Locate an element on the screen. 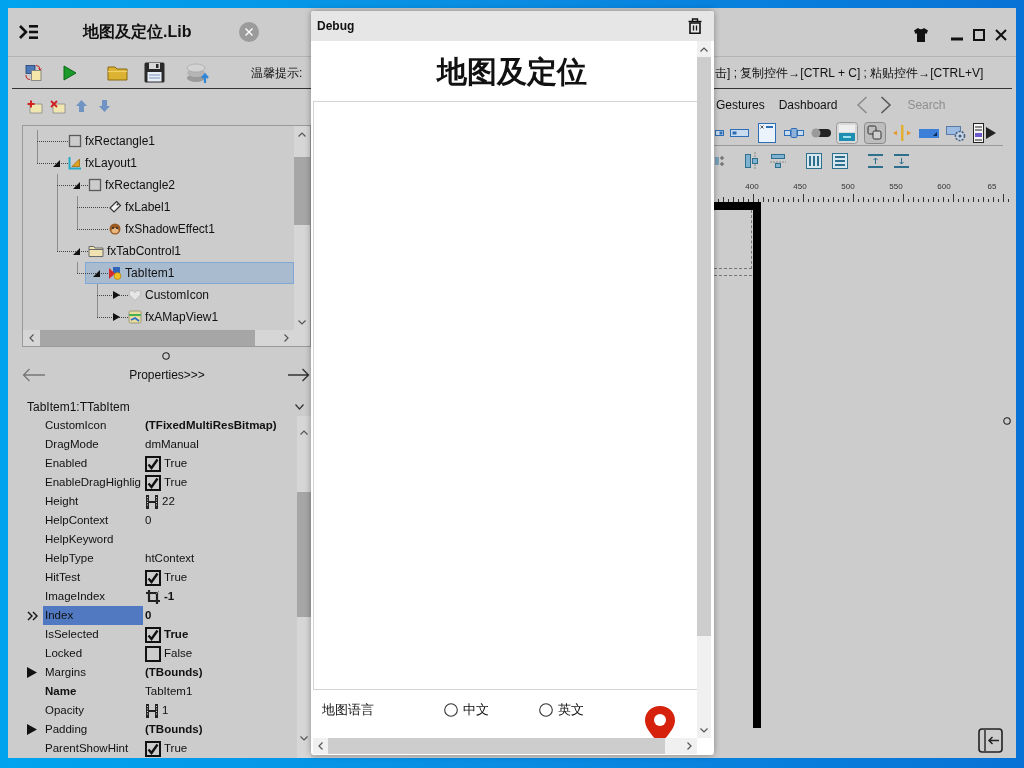 The image size is (1024, 768). property-name: Margins is located at coordinates (93, 672).